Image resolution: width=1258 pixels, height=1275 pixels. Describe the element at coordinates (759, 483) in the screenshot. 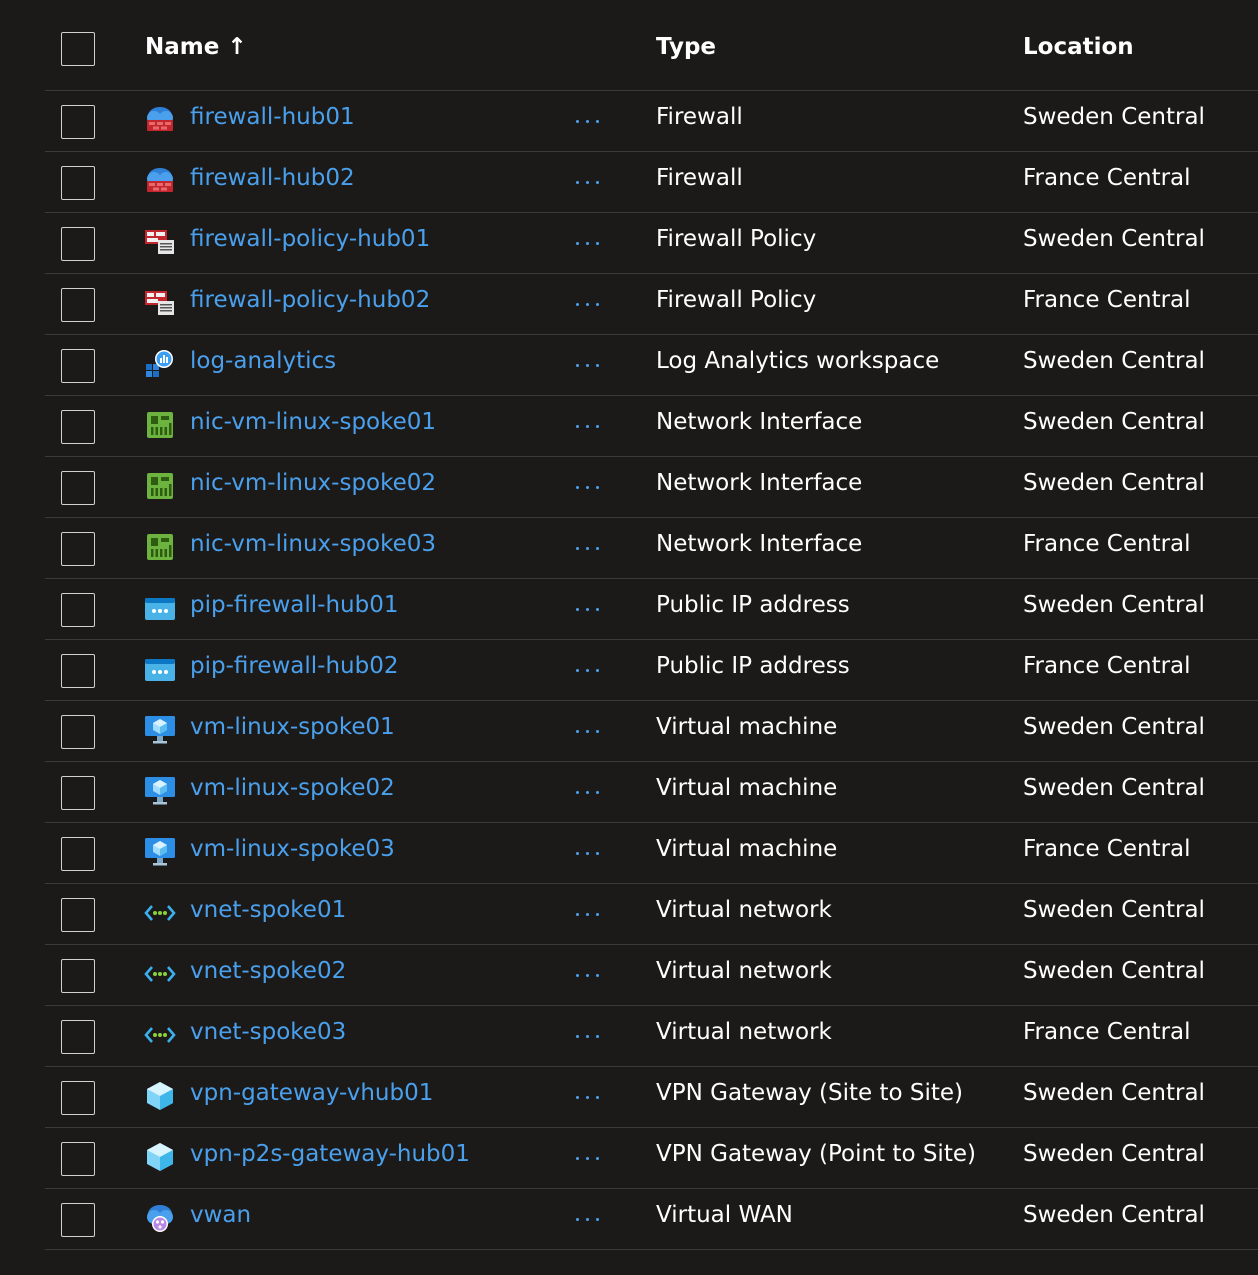

I see `resource-type: Network Interface` at that location.